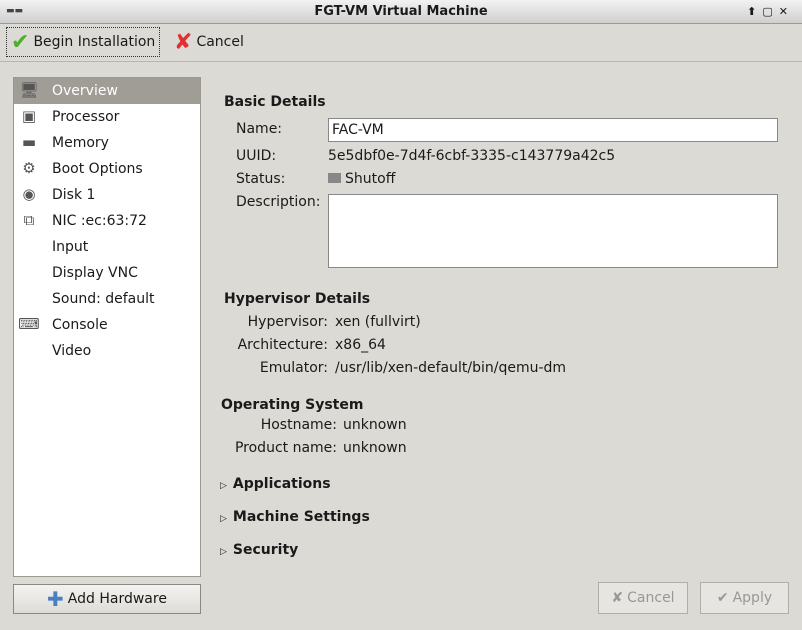 The image size is (802, 630). I want to click on toolbar: ✔ Begin Installation ✘ Cancel, so click(401, 43).